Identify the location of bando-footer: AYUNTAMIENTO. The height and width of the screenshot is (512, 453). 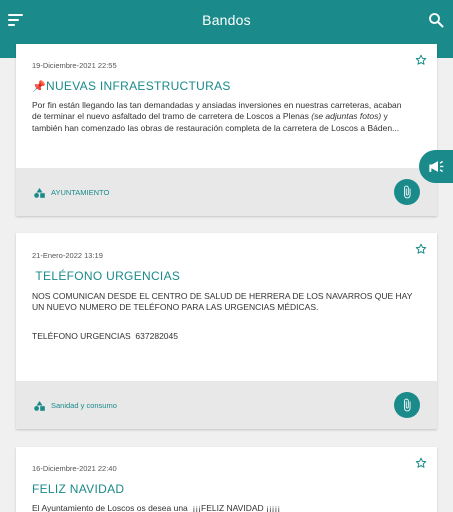
(226, 192).